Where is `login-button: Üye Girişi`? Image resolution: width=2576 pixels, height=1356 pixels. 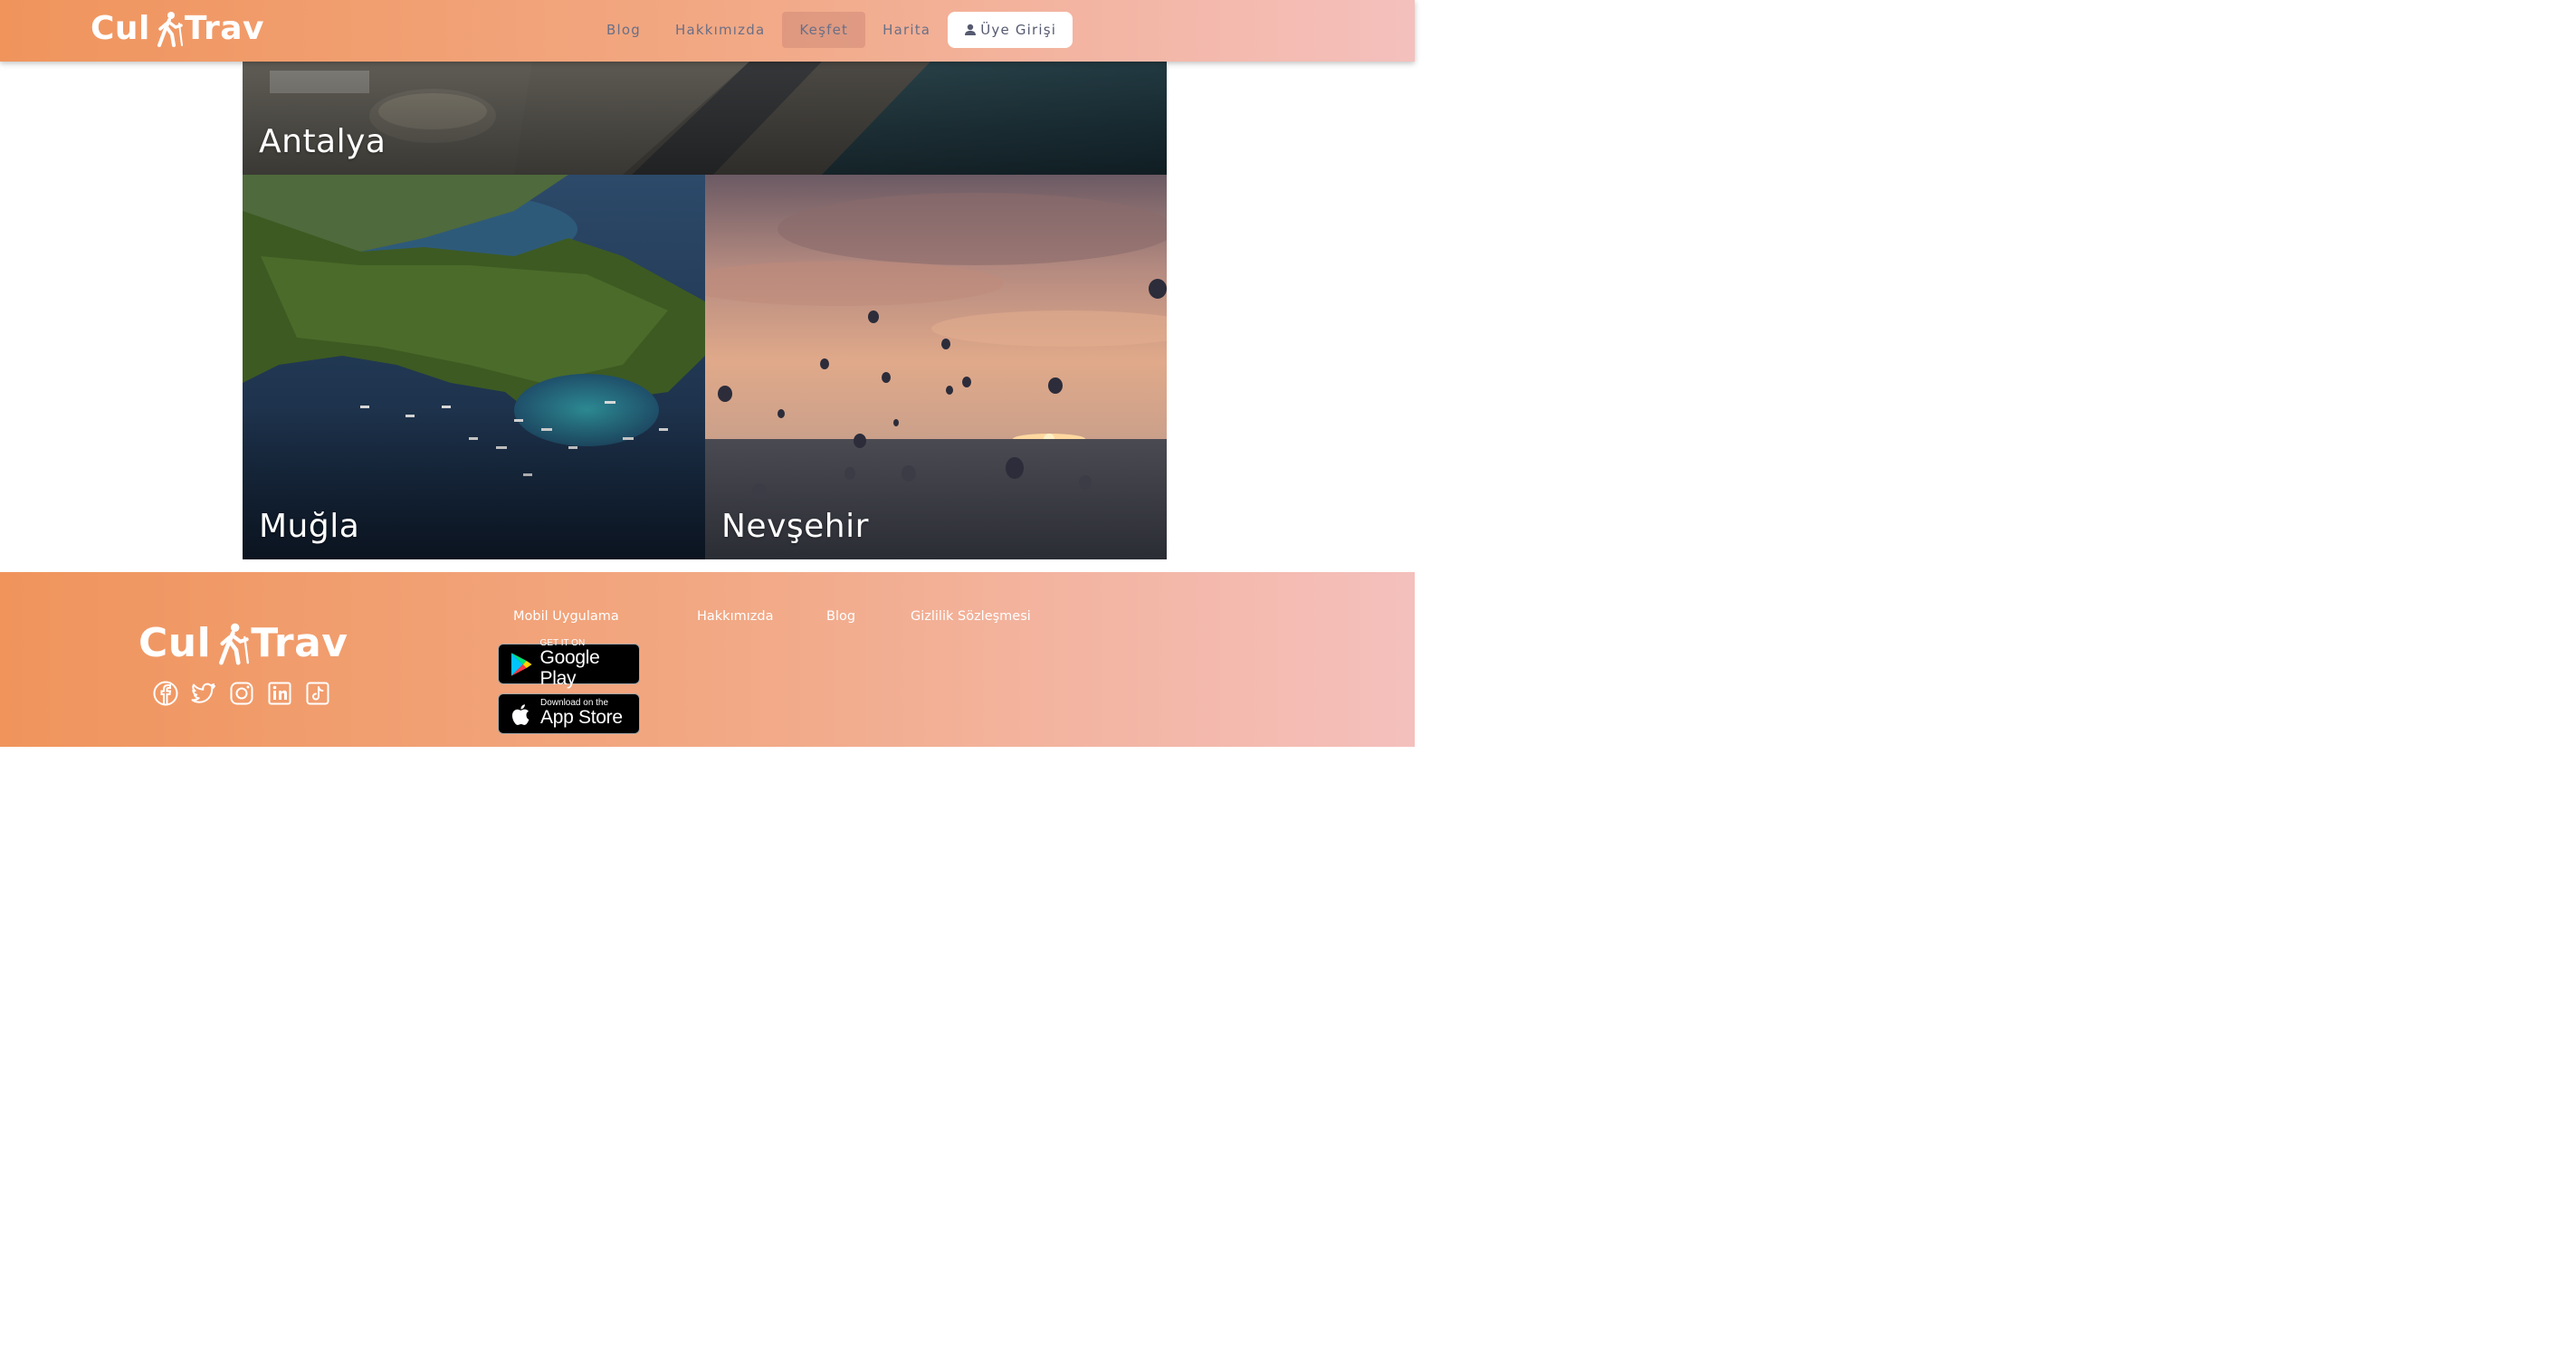 login-button: Üye Girişi is located at coordinates (1011, 30).